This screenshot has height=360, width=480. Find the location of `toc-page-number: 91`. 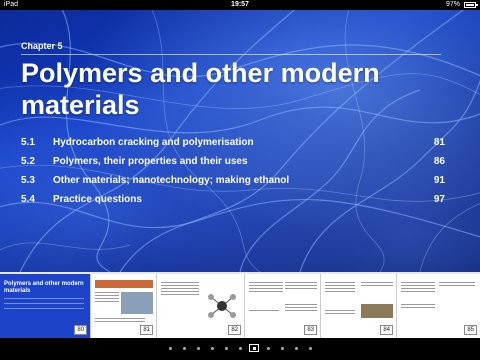

toc-page-number: 91 is located at coordinates (439, 180).